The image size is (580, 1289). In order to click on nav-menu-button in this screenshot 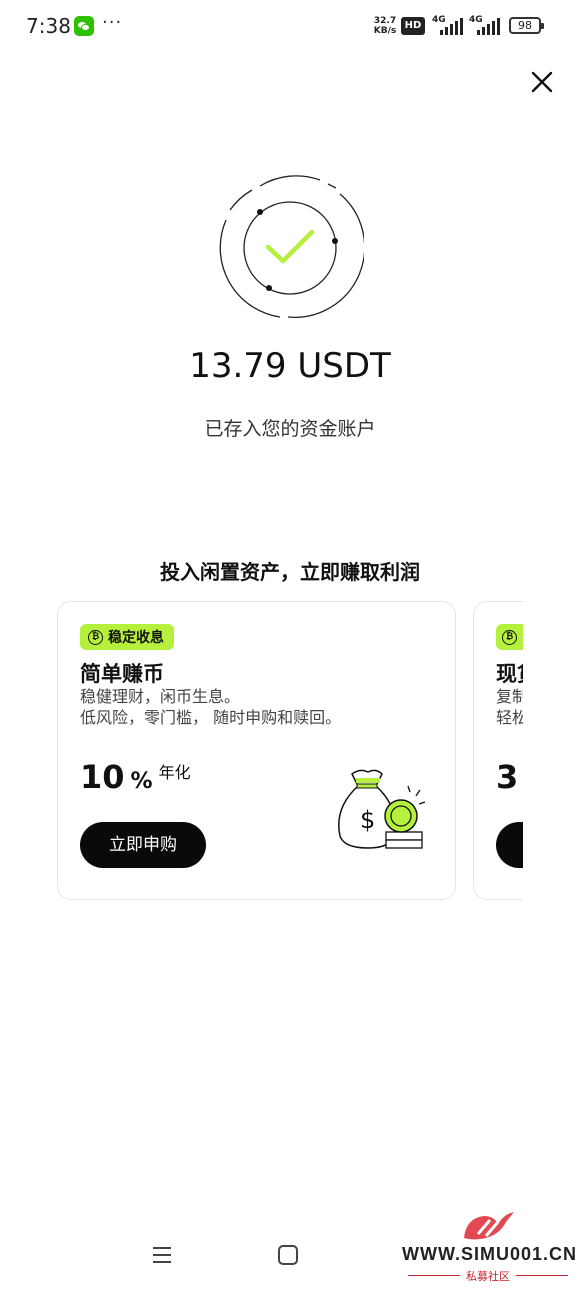, I will do `click(162, 1255)`.